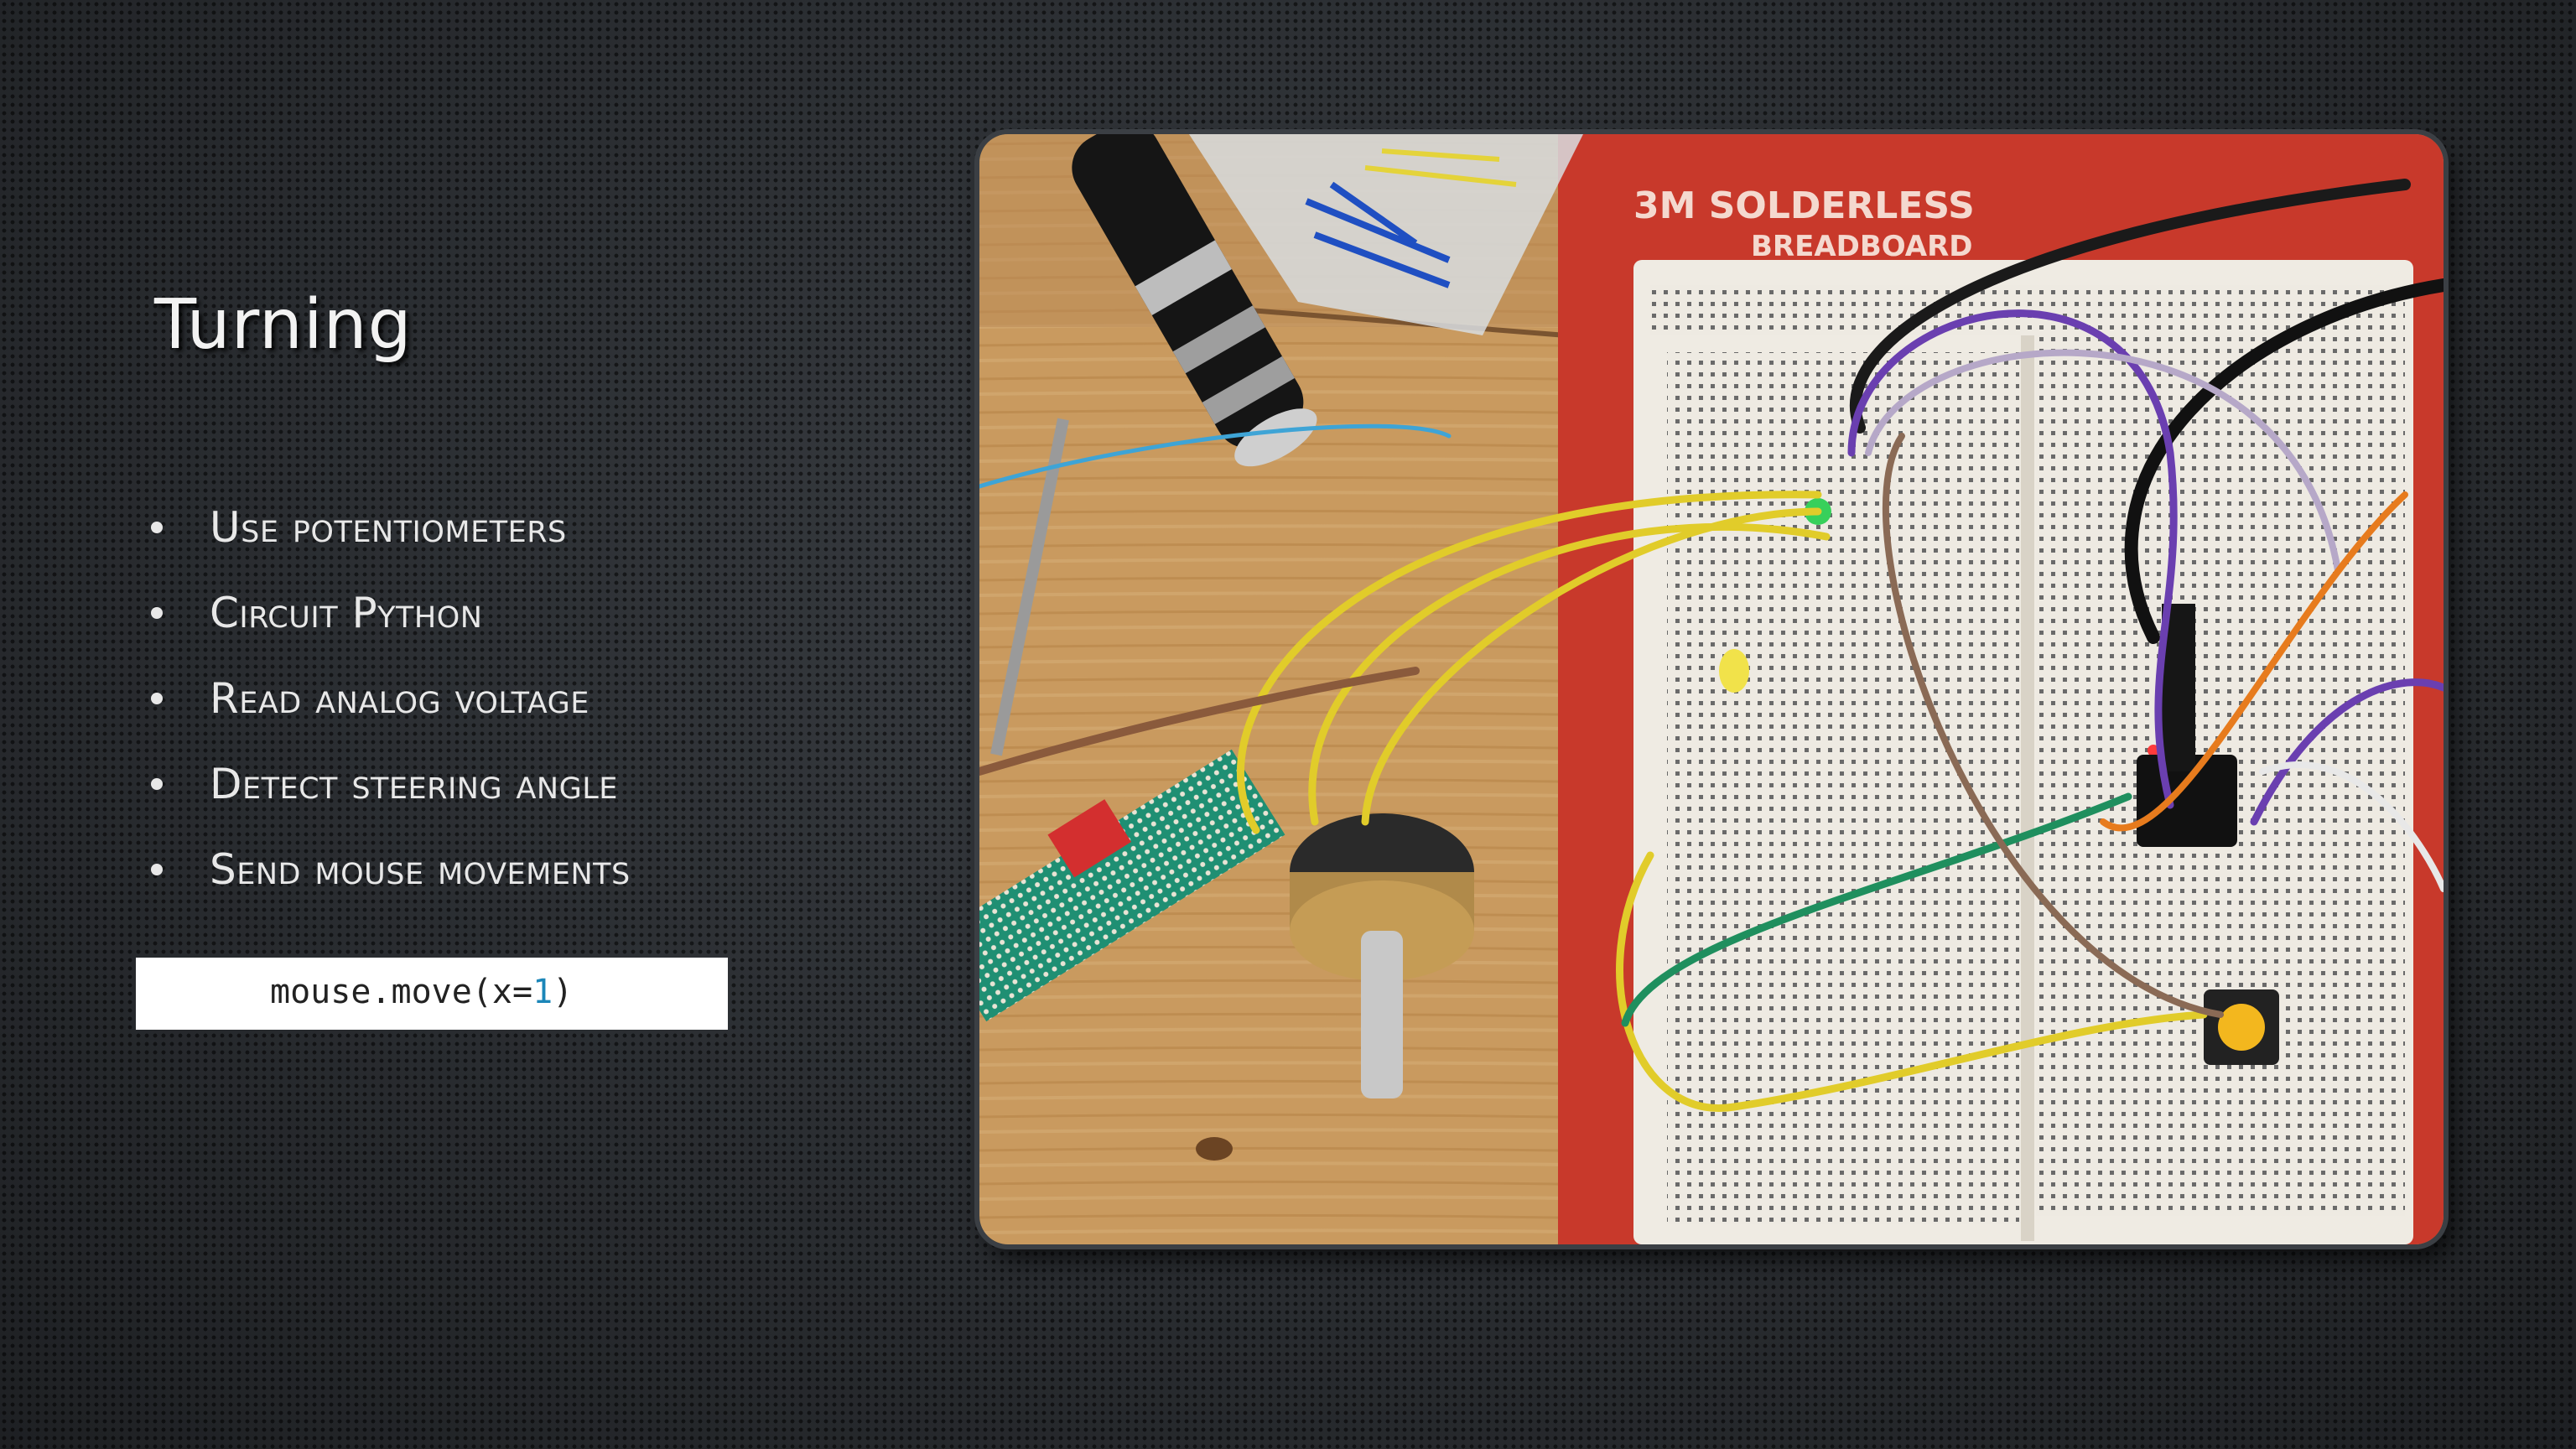 This screenshot has width=2576, height=1449. Describe the element at coordinates (420, 869) in the screenshot. I see `bullet-text: Send mouse movements` at that location.